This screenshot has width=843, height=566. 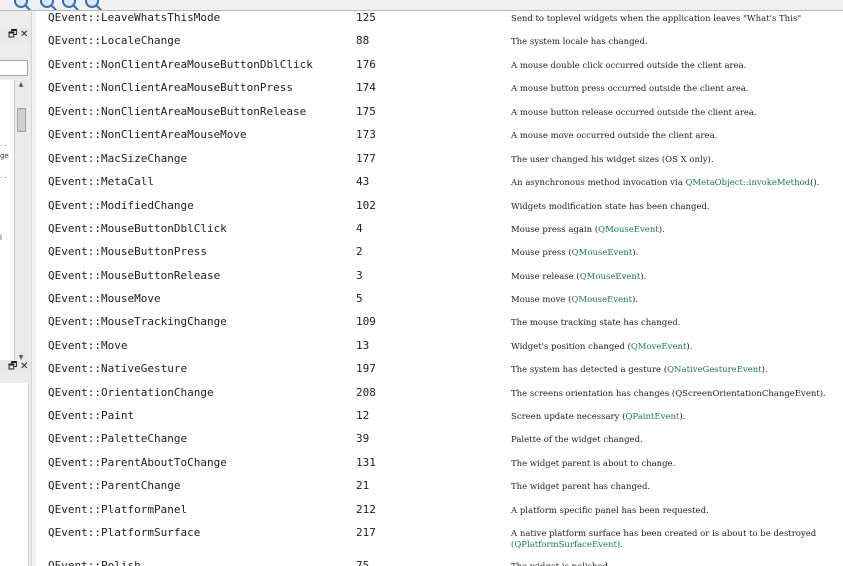 What do you see at coordinates (366, 321) in the screenshot?
I see `event-value: 109` at bounding box center [366, 321].